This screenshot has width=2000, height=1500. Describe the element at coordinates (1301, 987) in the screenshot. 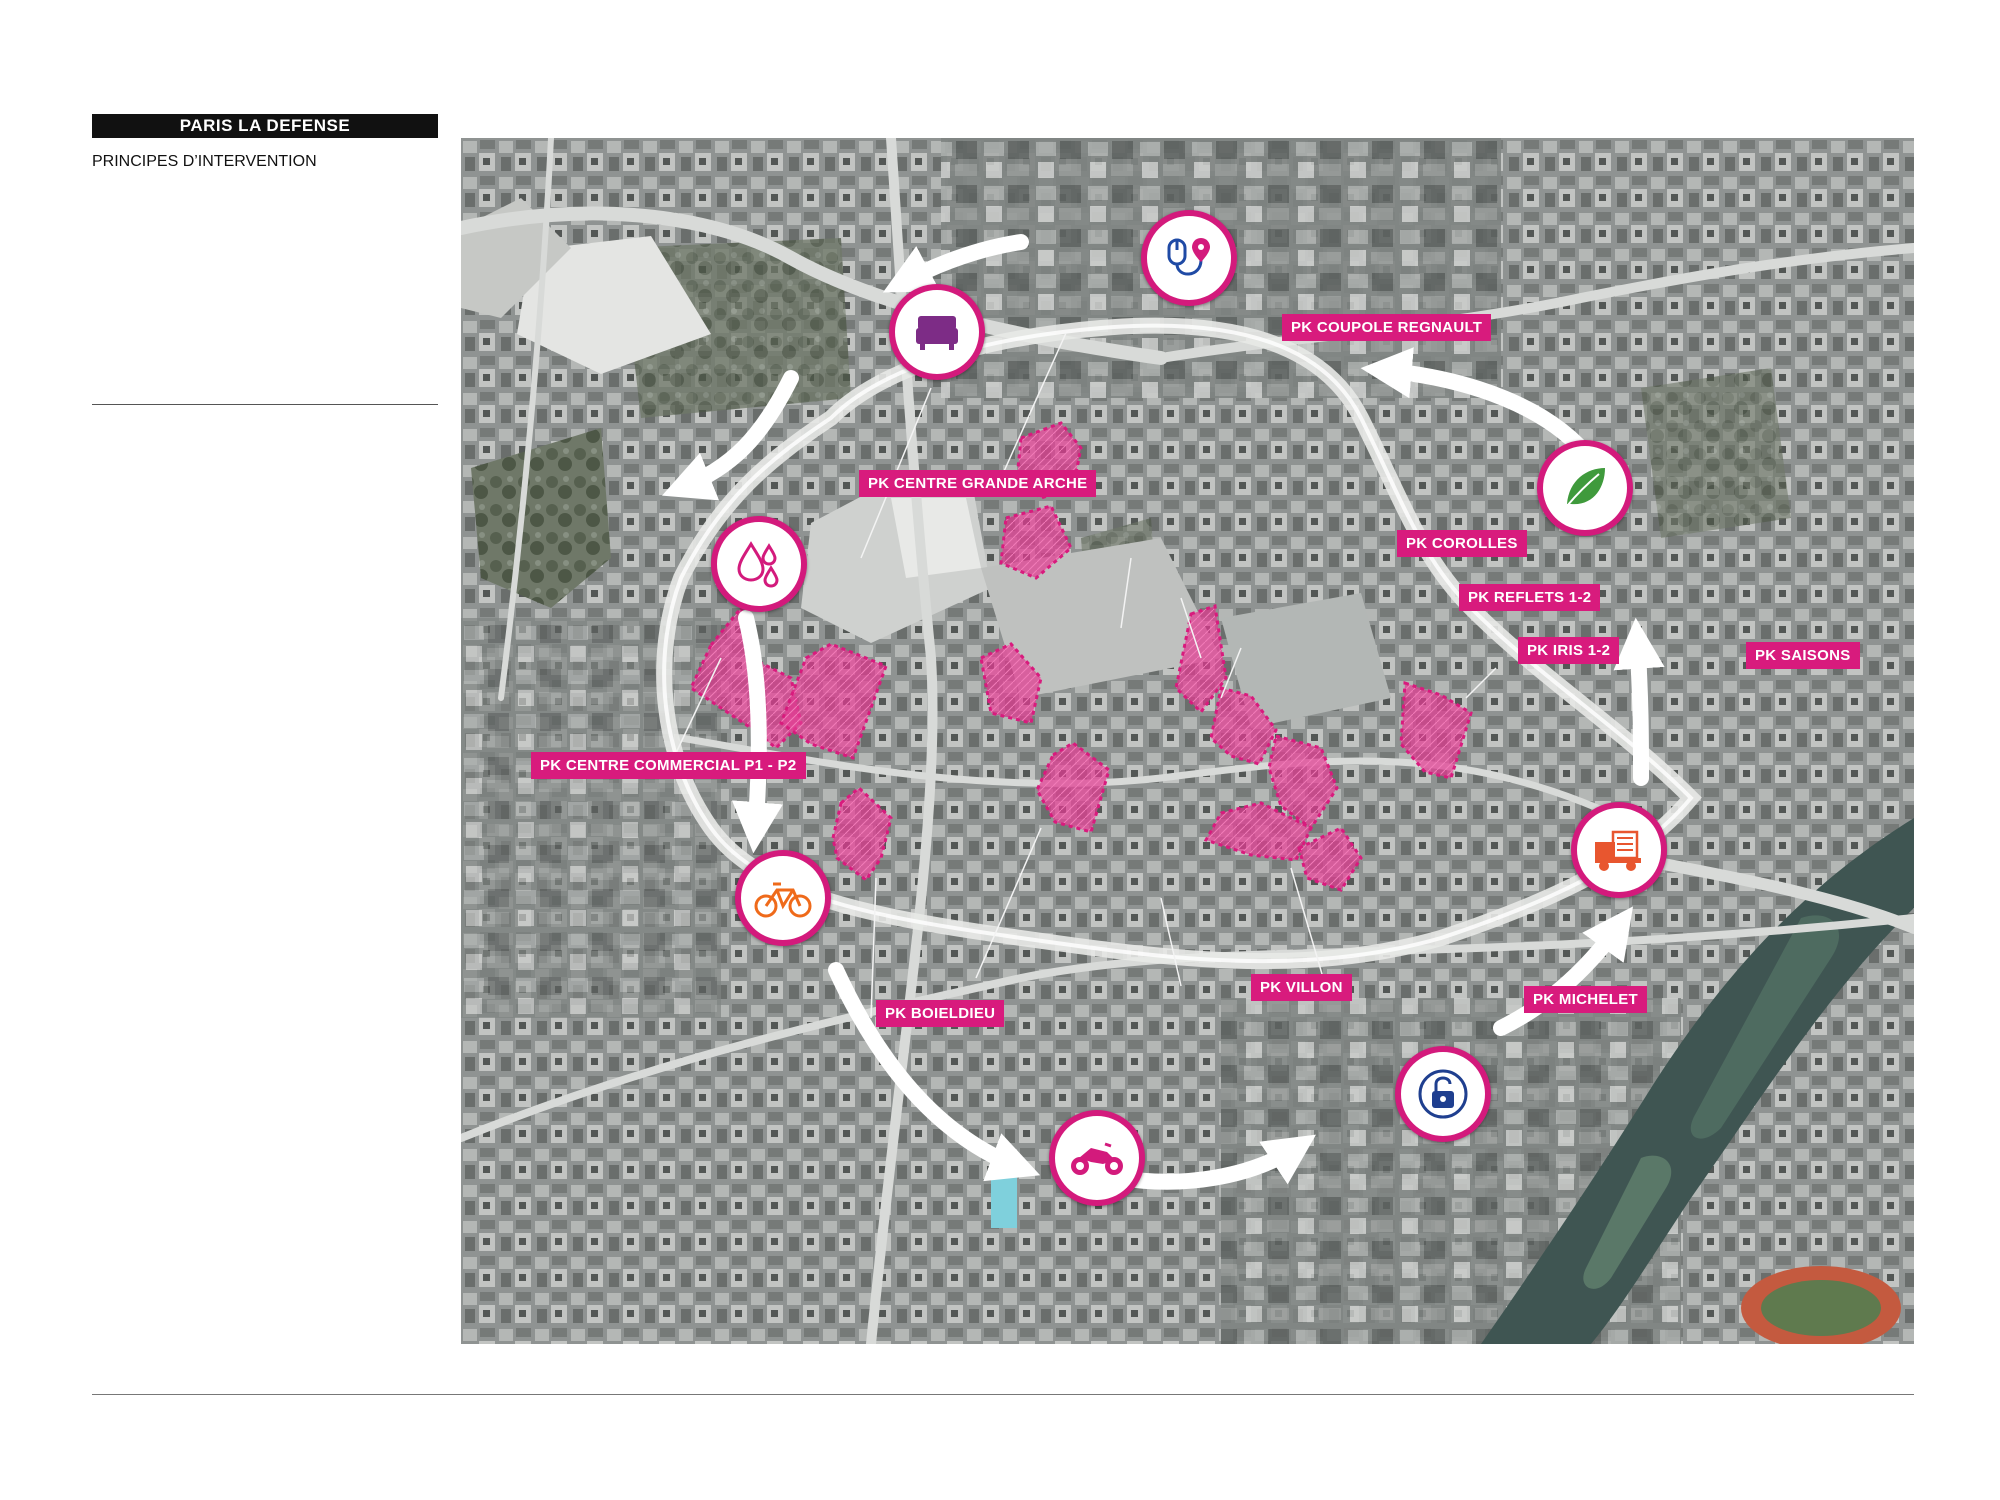

I see `label-pk-villon: PK VILLON` at that location.